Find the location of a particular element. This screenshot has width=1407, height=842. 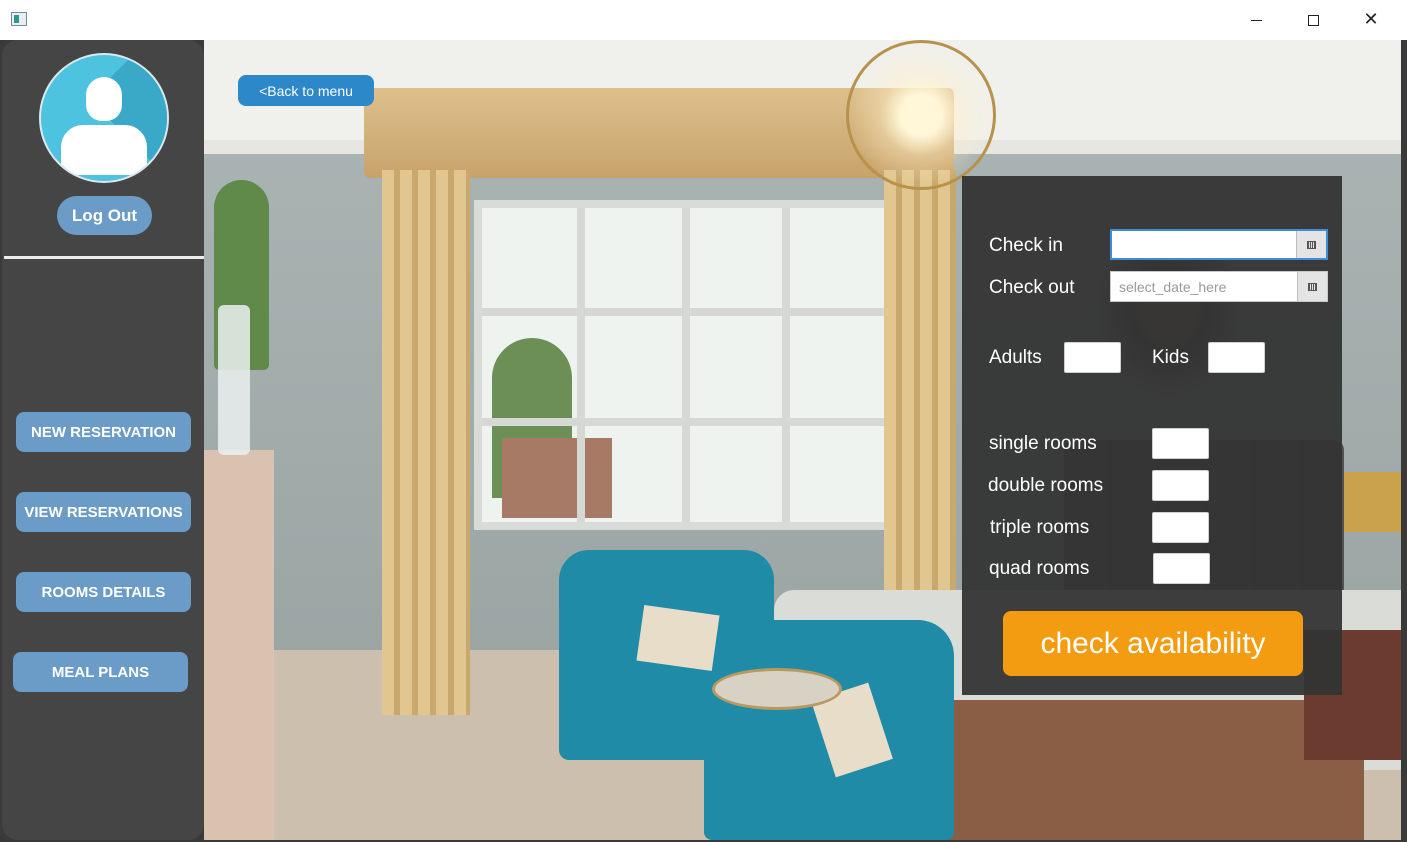

check-out-date-picker is located at coordinates (1219, 286).